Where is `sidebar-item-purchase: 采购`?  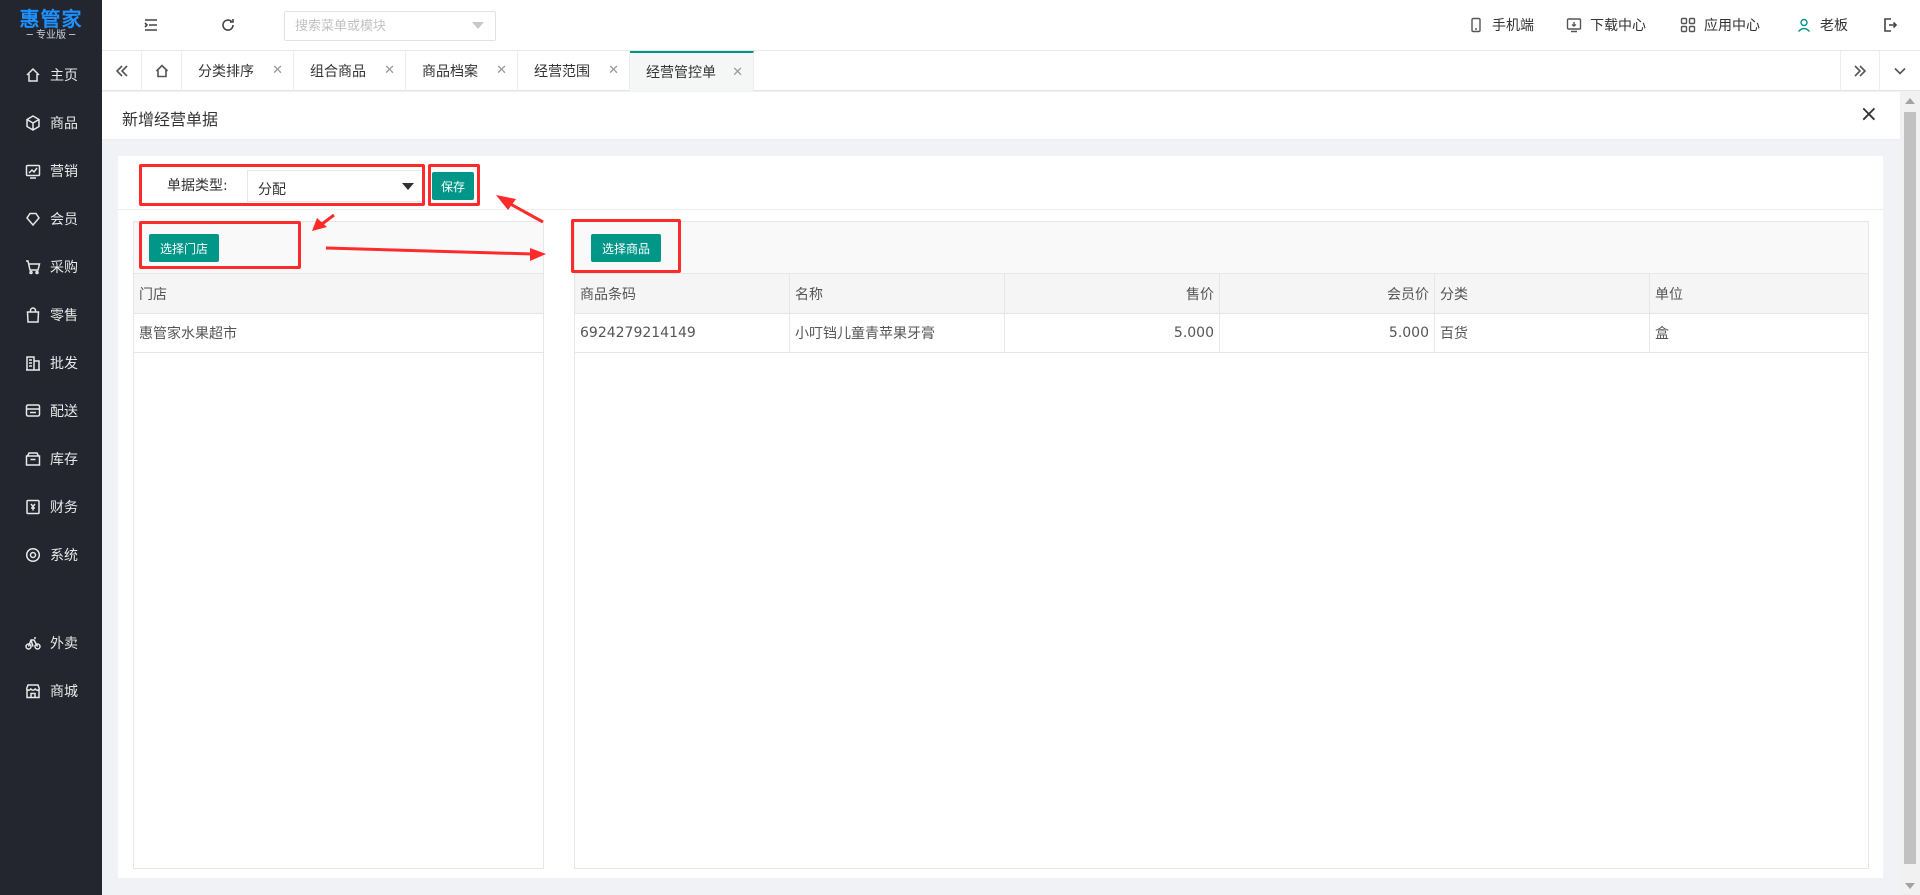
sidebar-item-purchase: 采购 is located at coordinates (51, 267).